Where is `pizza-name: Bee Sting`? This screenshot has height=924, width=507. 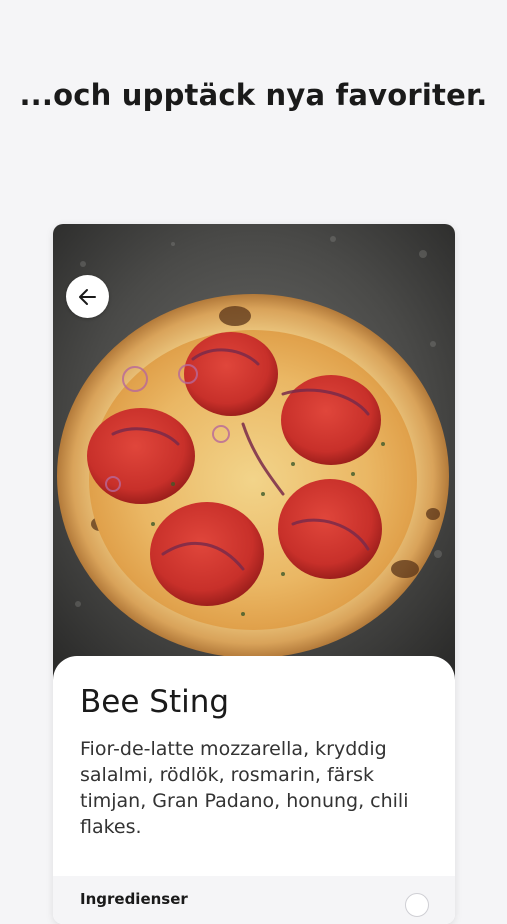 pizza-name: Bee Sting is located at coordinates (155, 702).